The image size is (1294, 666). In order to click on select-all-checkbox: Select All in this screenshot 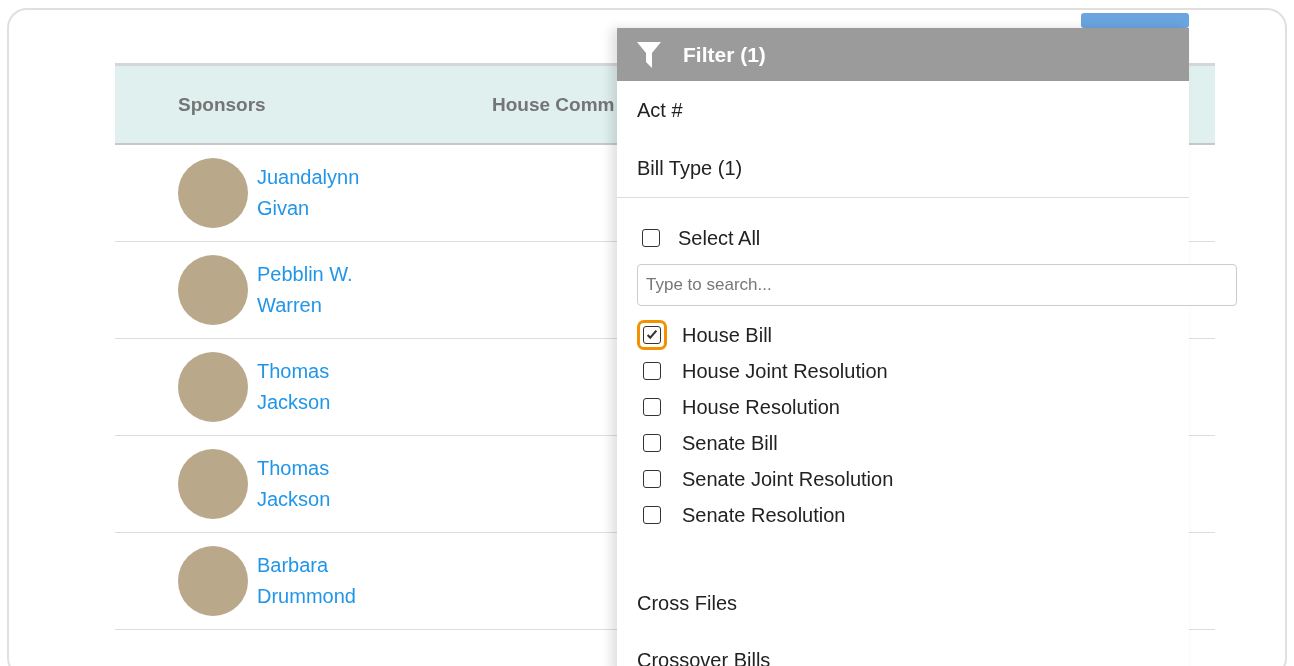, I will do `click(915, 238)`.